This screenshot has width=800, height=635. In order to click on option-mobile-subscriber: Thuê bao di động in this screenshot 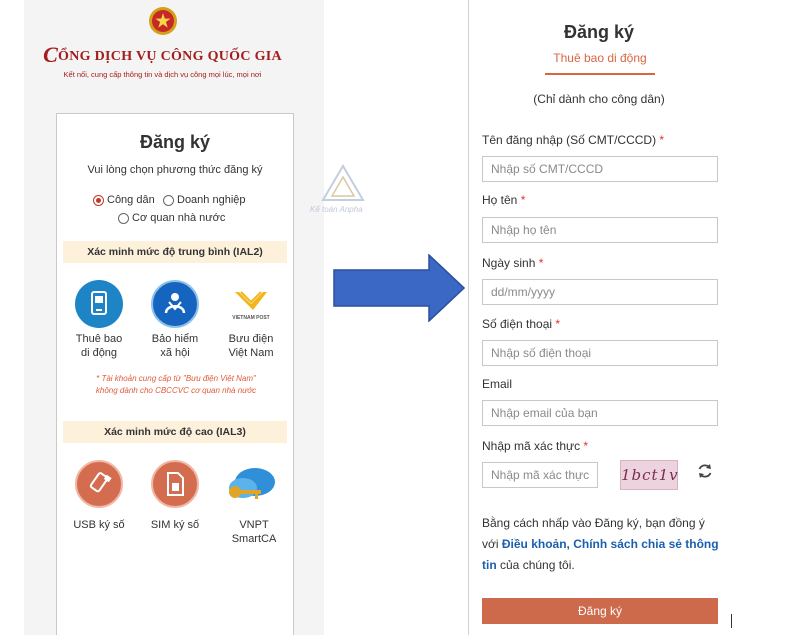, I will do `click(99, 320)`.